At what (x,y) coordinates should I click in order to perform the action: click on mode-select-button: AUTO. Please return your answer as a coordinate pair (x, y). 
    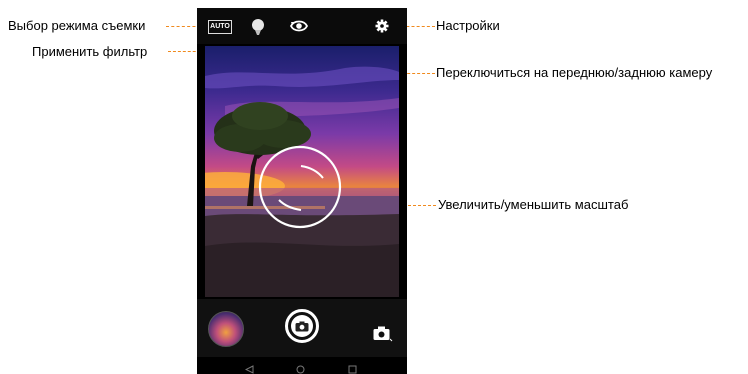
    Looking at the image, I should click on (220, 27).